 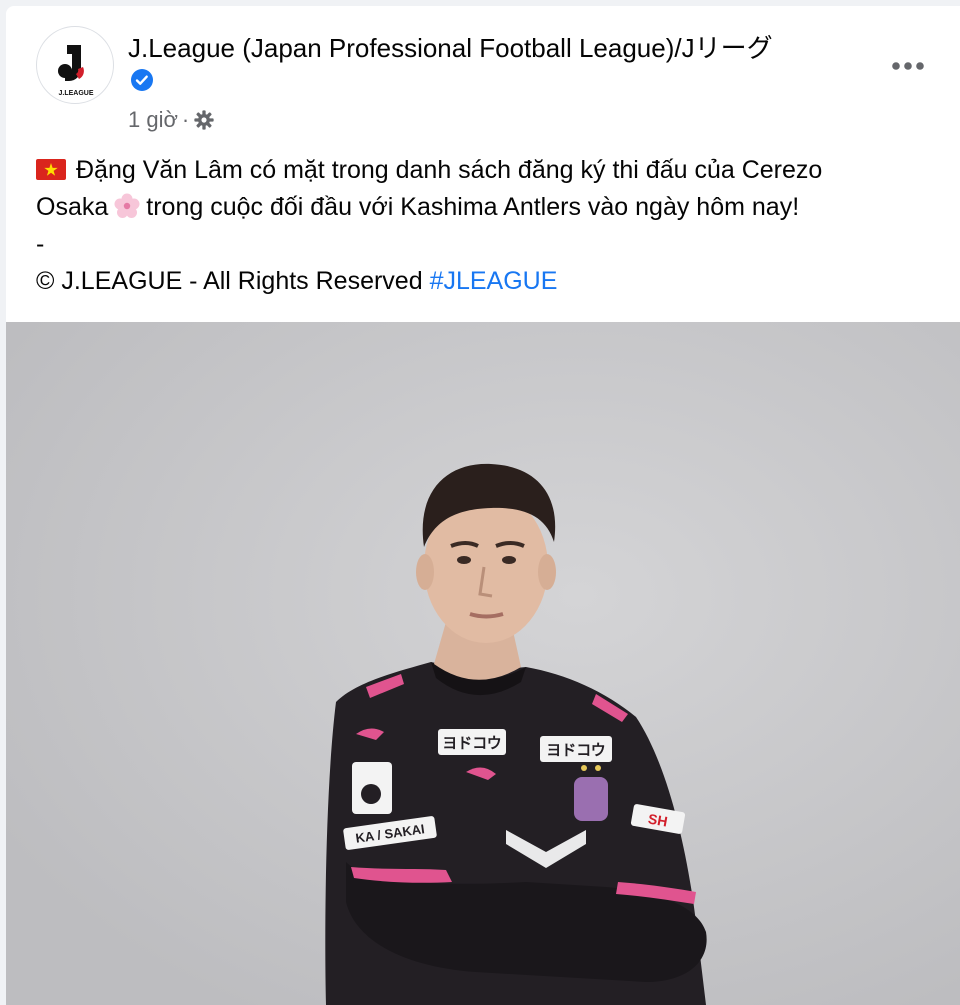 I want to click on verified-badge-icon, so click(x=142, y=80).